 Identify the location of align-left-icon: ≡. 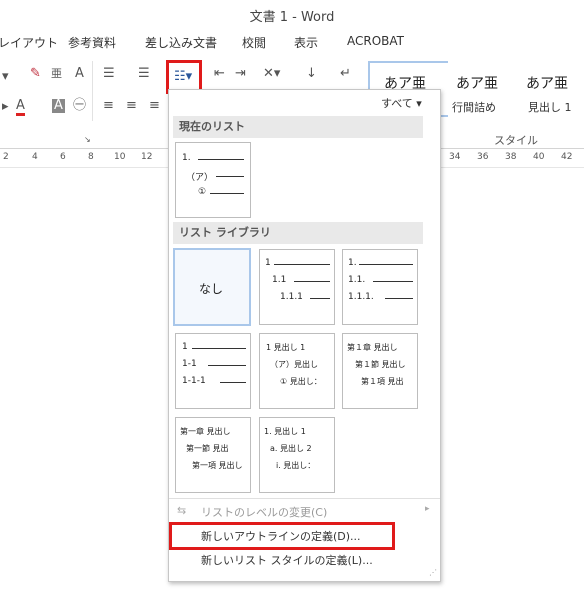
(108, 106).